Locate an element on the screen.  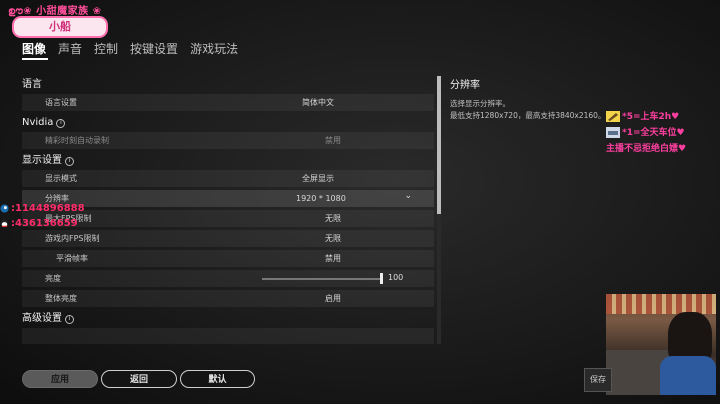
stream-badge: ഊ❀ 小甜魔家族 ❀ 小船 is located at coordinates (58, 19).